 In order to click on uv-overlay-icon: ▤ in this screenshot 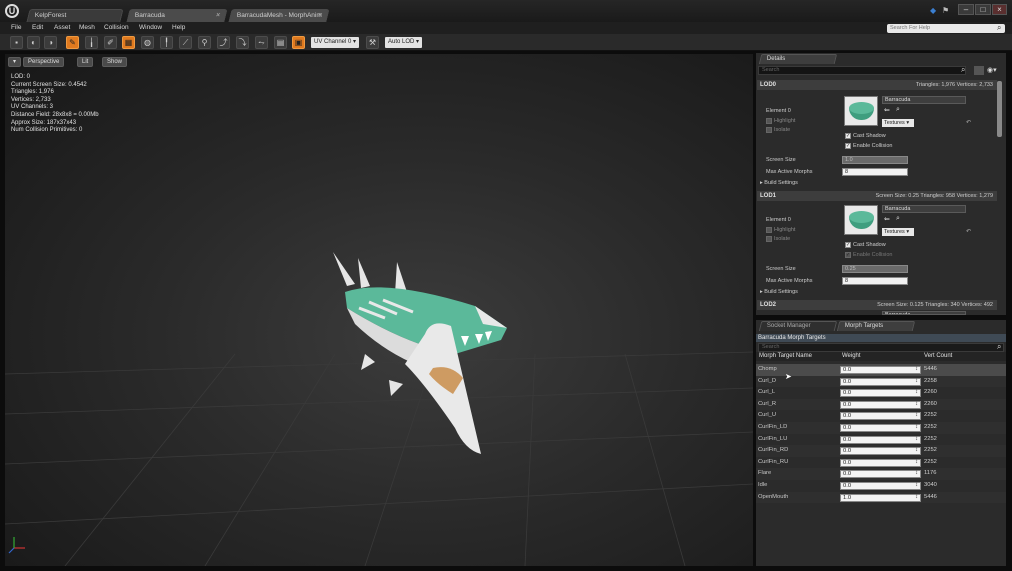, I will do `click(280, 42)`.